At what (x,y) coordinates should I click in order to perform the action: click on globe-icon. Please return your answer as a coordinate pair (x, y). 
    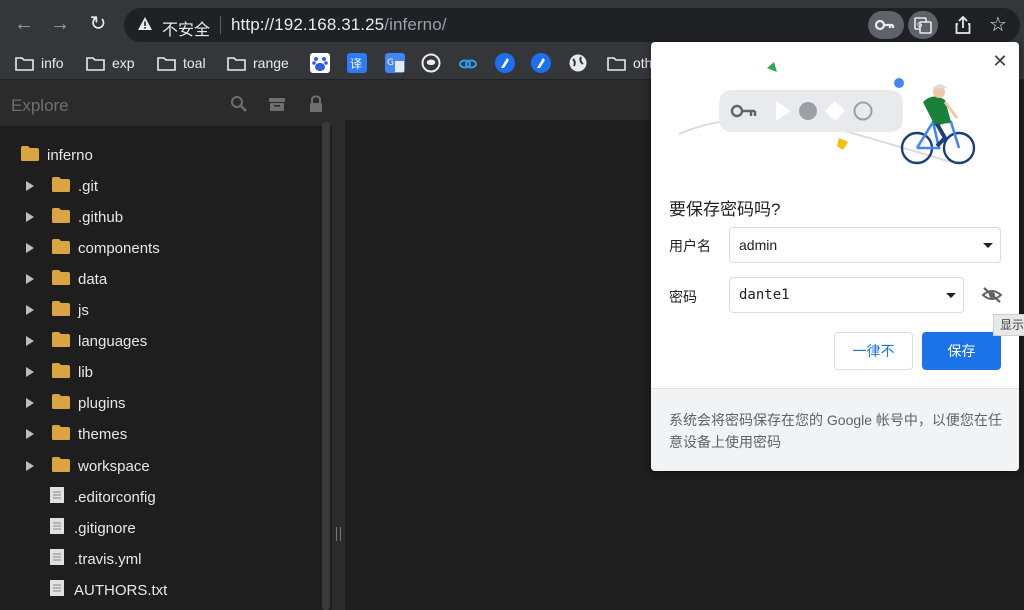
    Looking at the image, I should click on (578, 63).